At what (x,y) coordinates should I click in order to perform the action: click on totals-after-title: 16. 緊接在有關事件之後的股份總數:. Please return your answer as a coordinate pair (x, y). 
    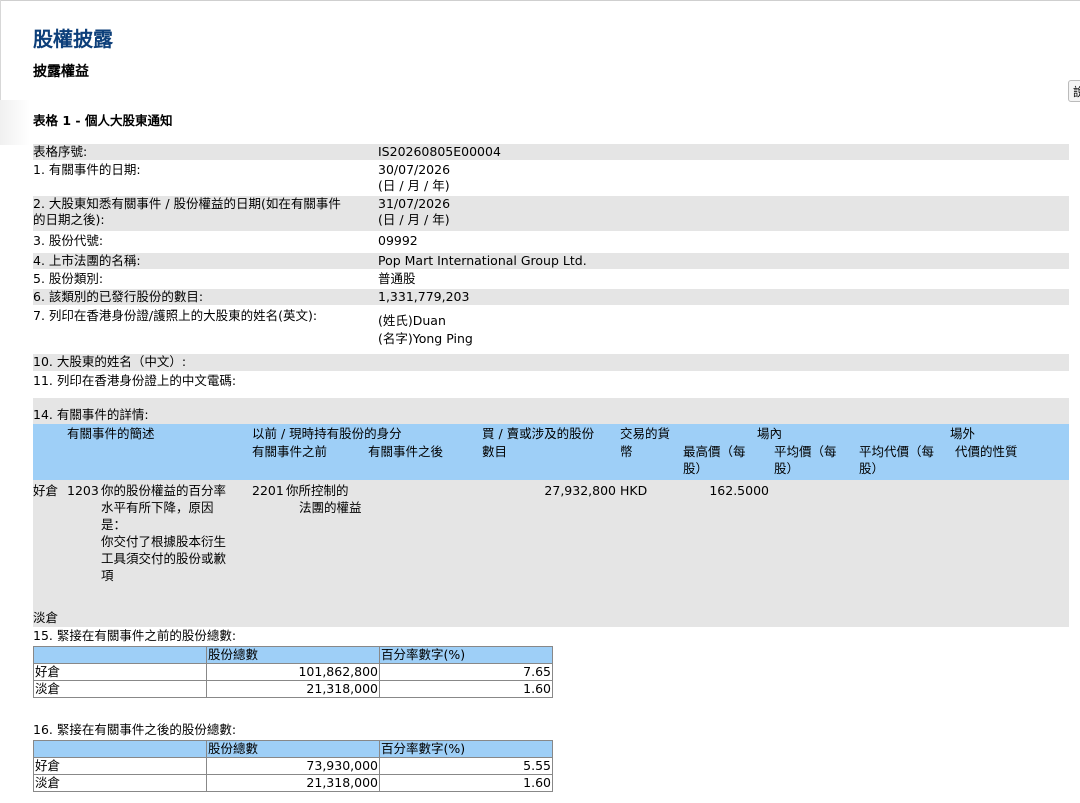
    Looking at the image, I should click on (551, 730).